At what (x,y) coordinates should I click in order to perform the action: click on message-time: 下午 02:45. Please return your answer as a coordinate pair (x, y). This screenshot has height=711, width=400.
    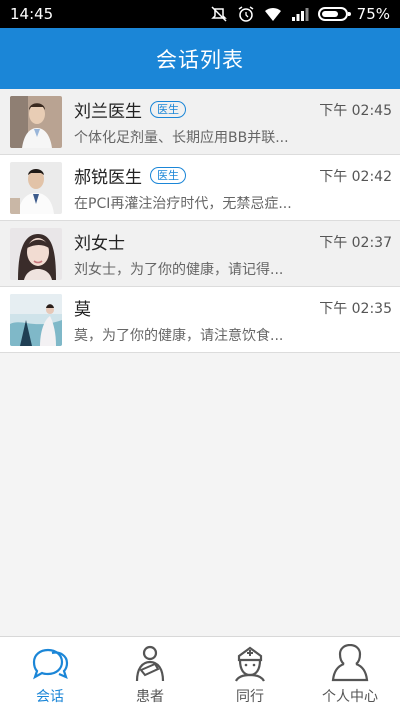
    Looking at the image, I should click on (355, 110).